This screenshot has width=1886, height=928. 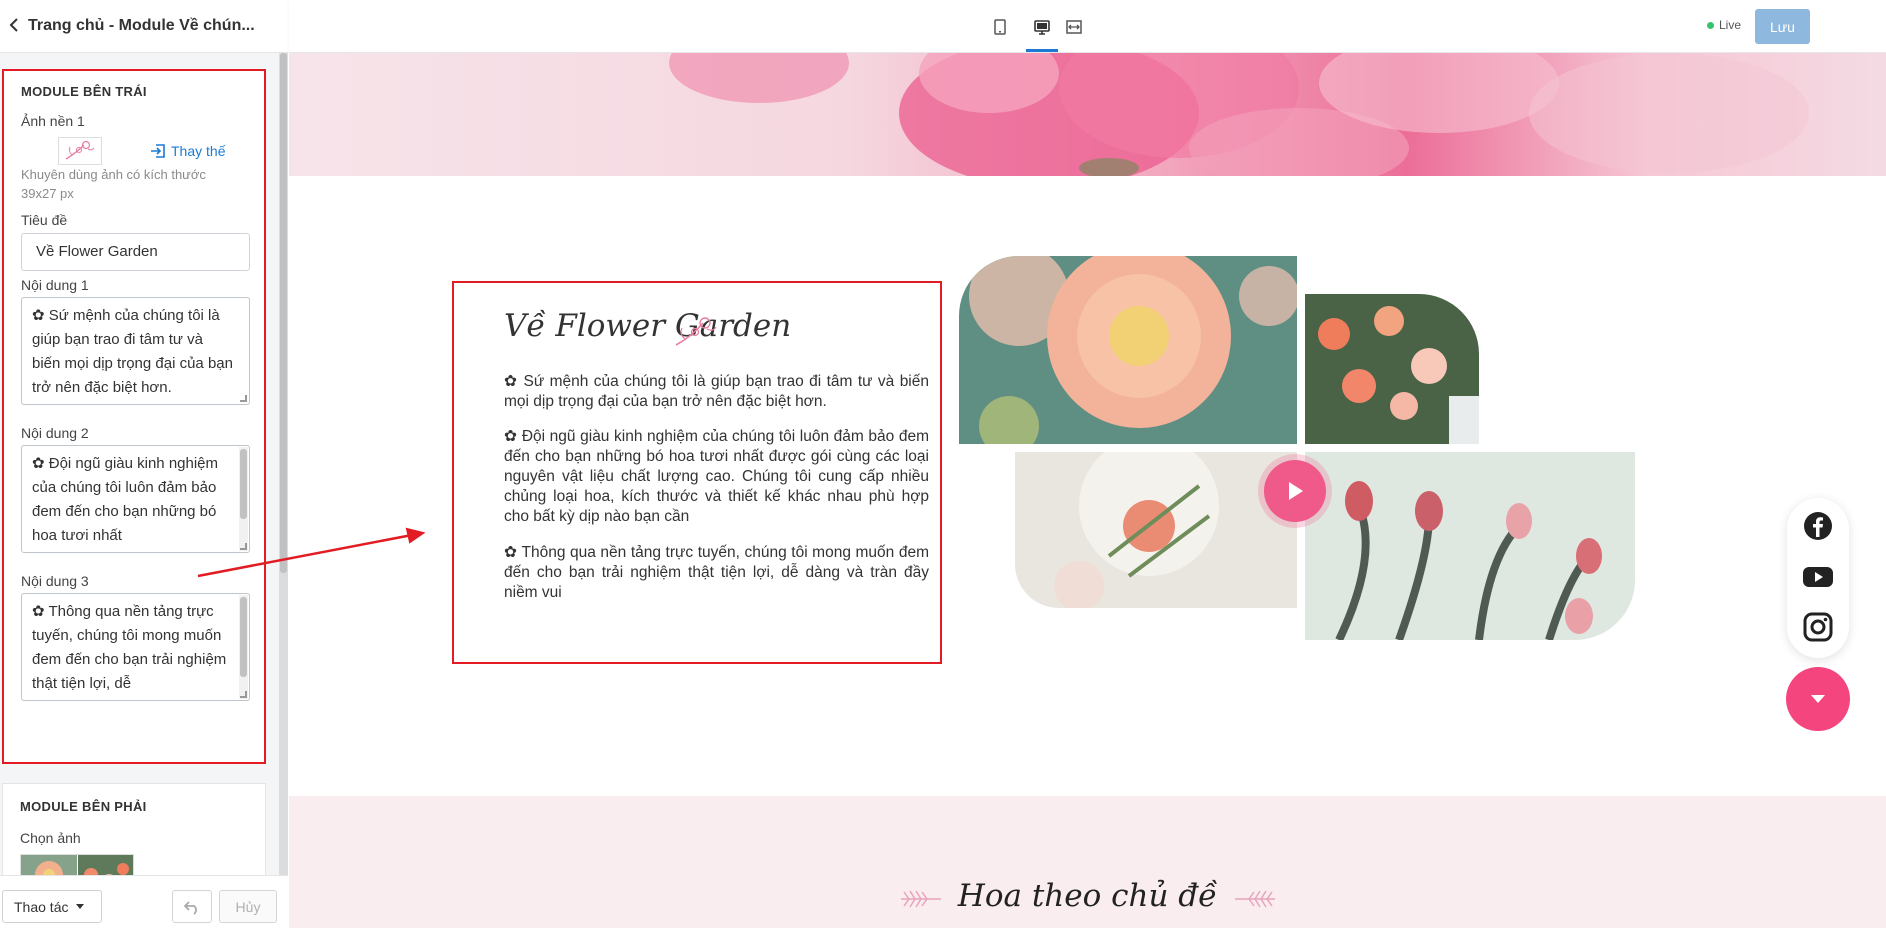 I want to click on actions-label: Thao tác, so click(x=41, y=906).